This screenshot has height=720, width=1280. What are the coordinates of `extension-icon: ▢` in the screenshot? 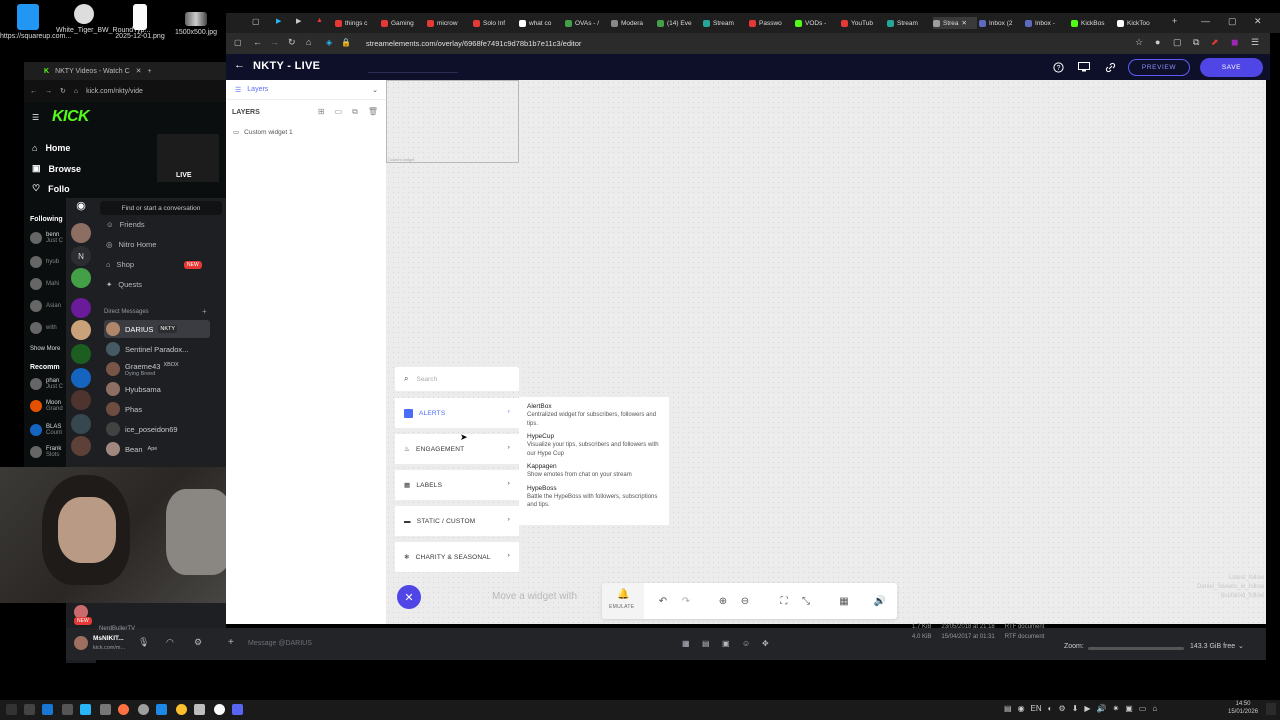 It's located at (1177, 42).